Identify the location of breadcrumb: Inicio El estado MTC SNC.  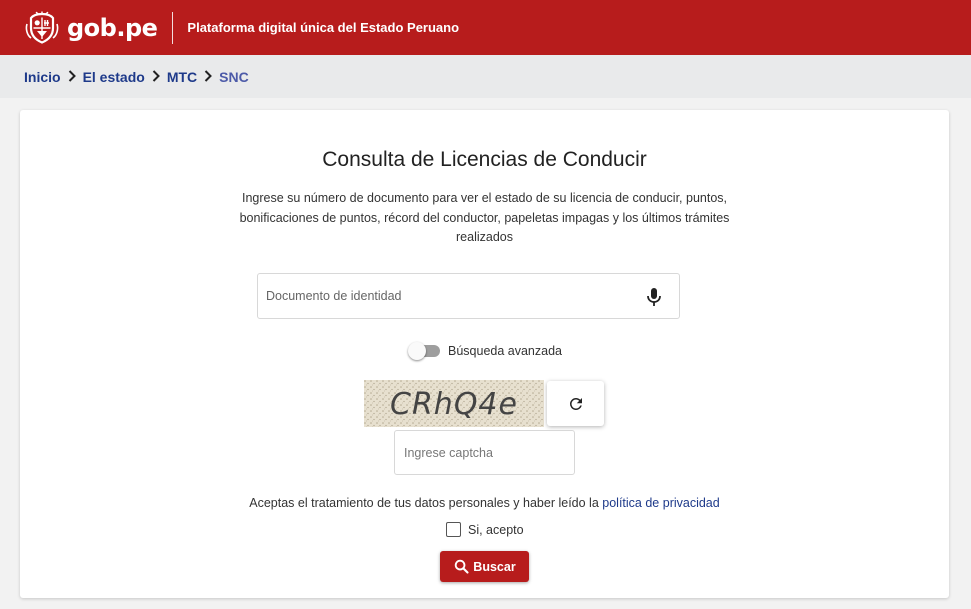
(485, 76).